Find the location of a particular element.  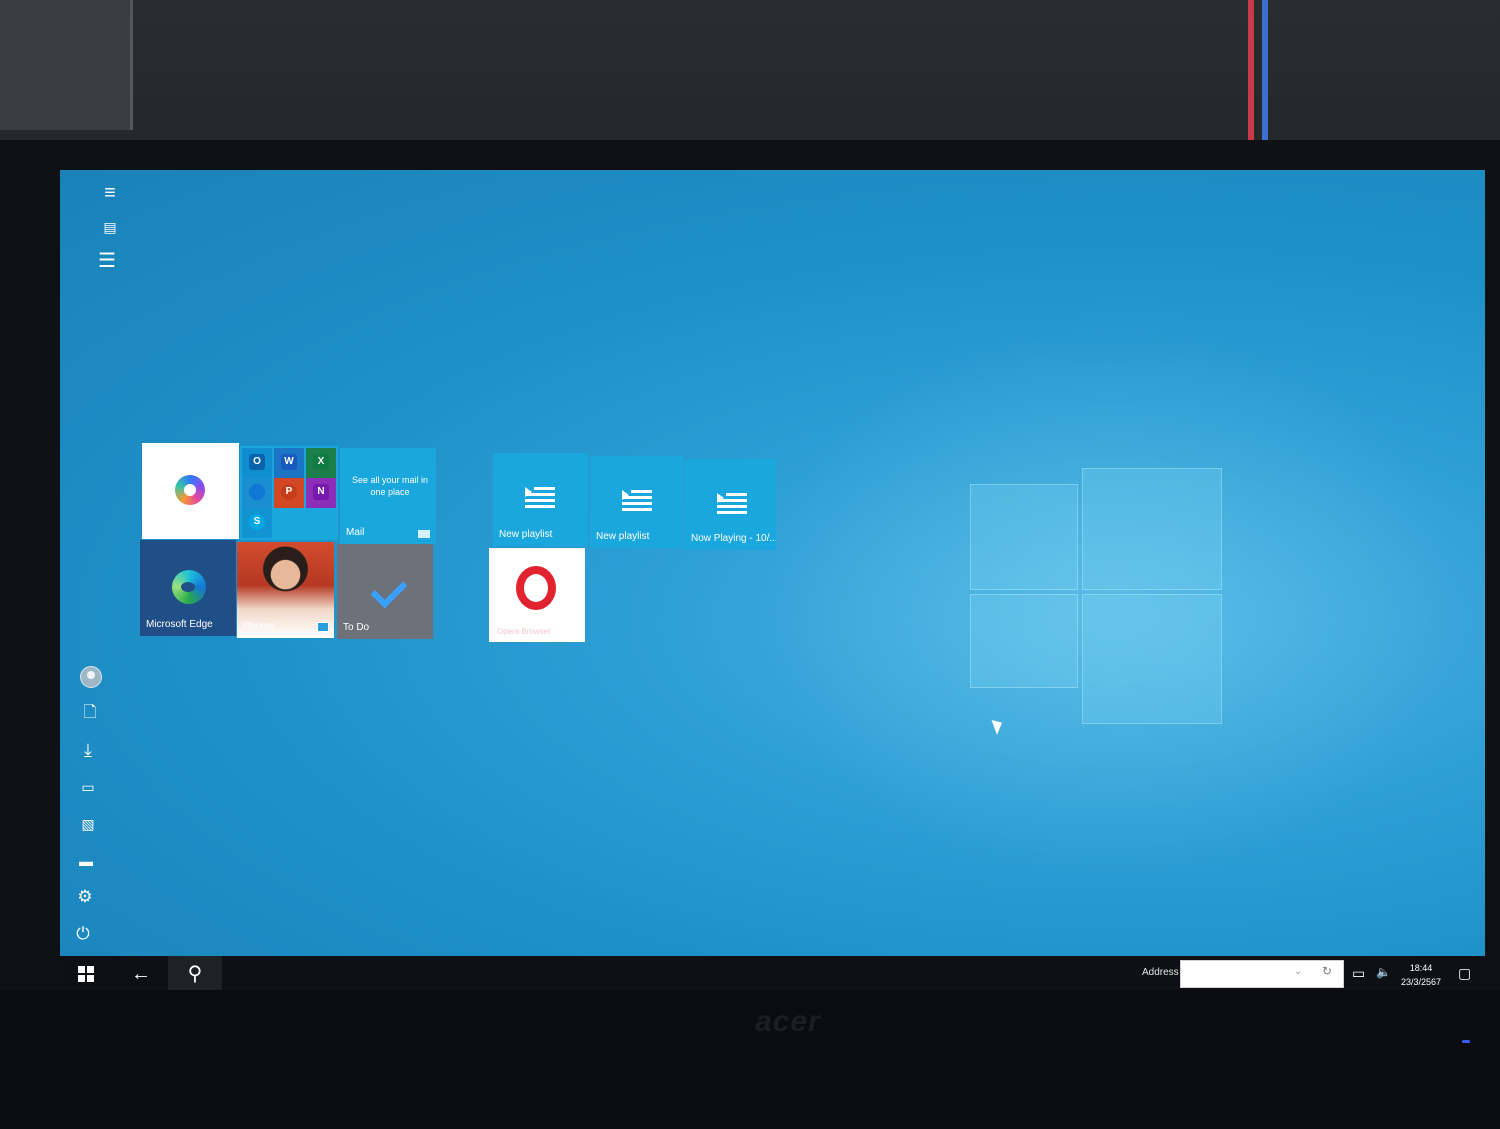

clock-date: 23/3/2567 is located at coordinates (1421, 982).